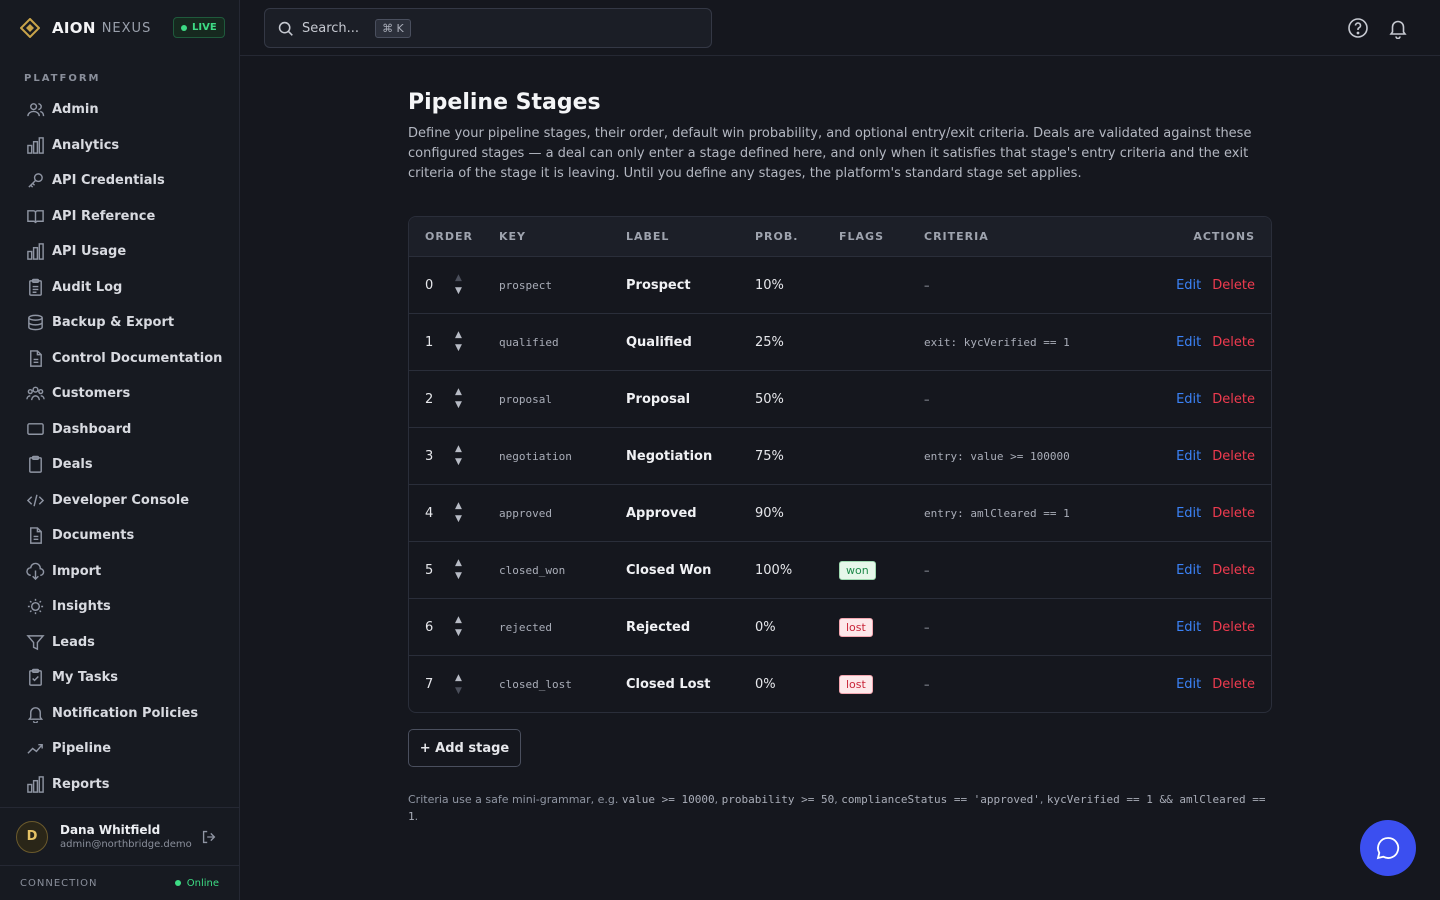 The height and width of the screenshot is (900, 1440). Describe the element at coordinates (661, 513) in the screenshot. I see `stage-label: Approved` at that location.